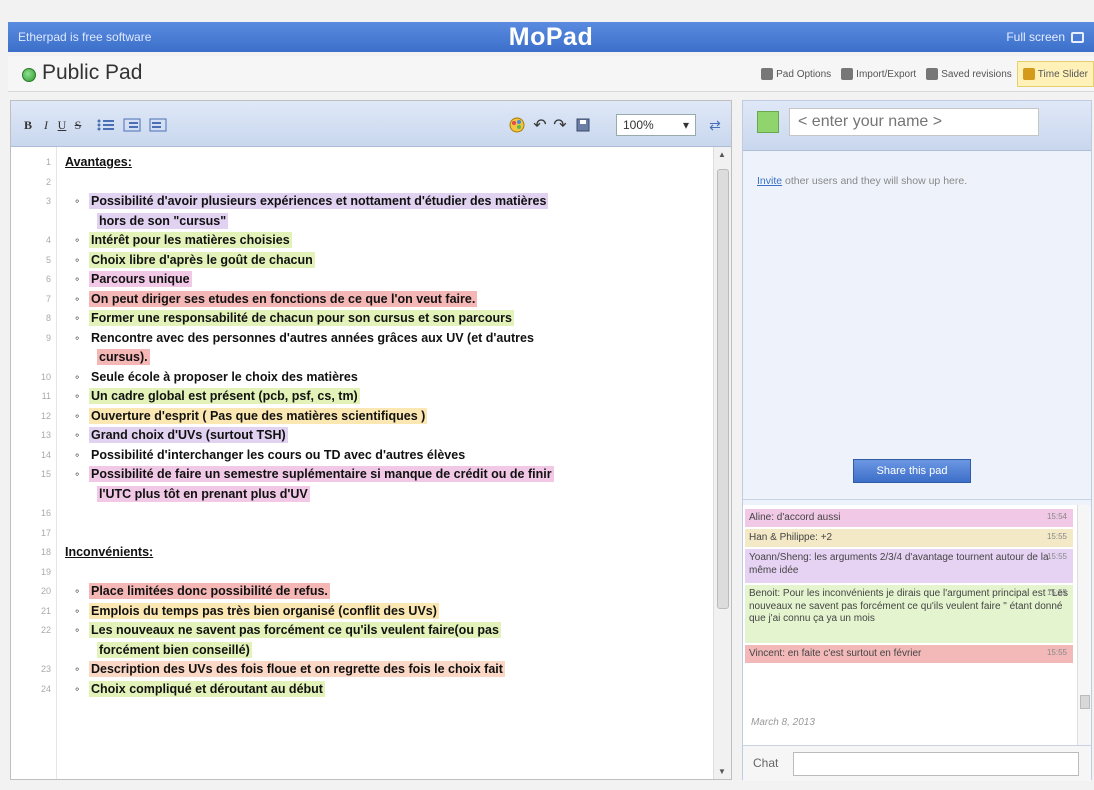 The width and height of the screenshot is (1094, 790). I want to click on pad-line: Choix compliqué et déroutant au début, so click(200, 688).